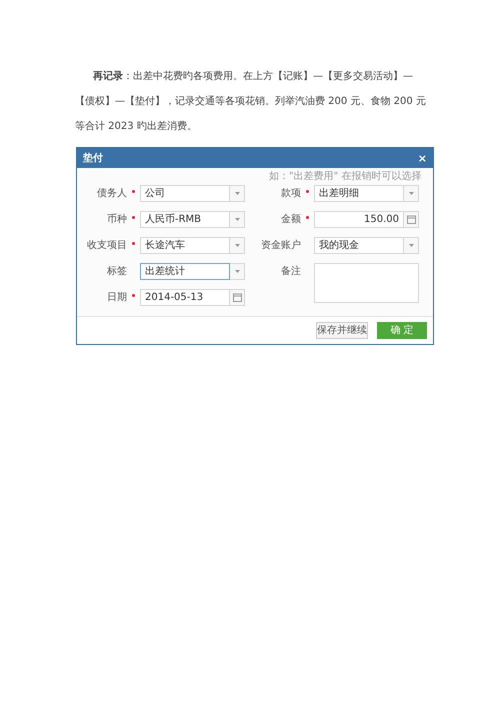 This screenshot has height=707, width=500. I want to click on hint-text: 如："出差费用" 在报销时可以选择, so click(345, 176).